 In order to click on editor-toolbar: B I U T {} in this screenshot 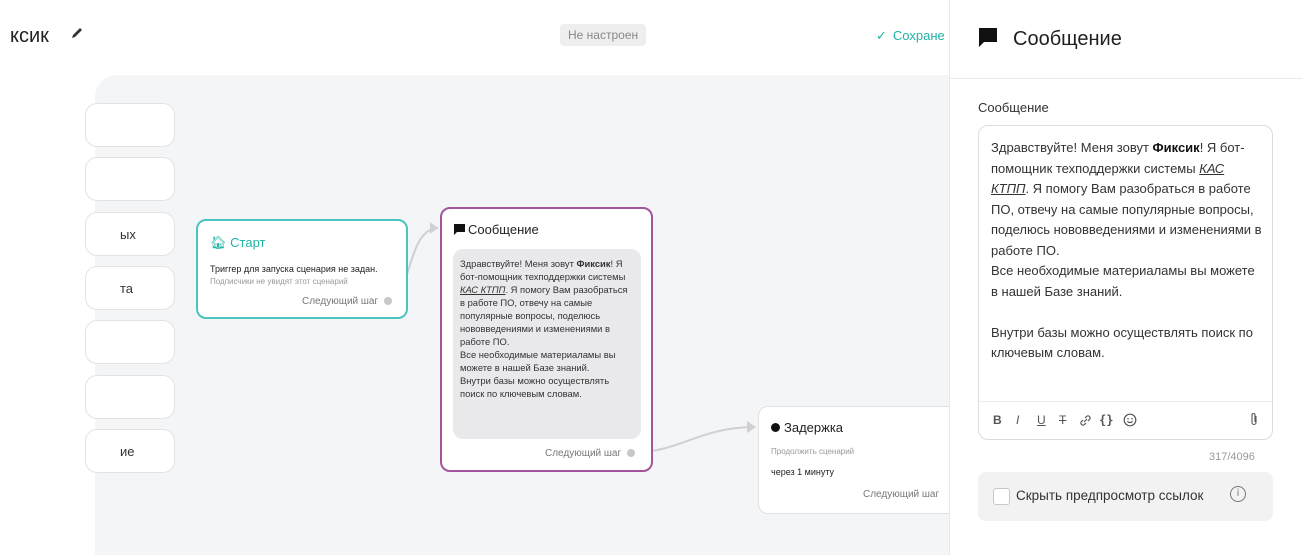, I will do `click(1125, 420)`.